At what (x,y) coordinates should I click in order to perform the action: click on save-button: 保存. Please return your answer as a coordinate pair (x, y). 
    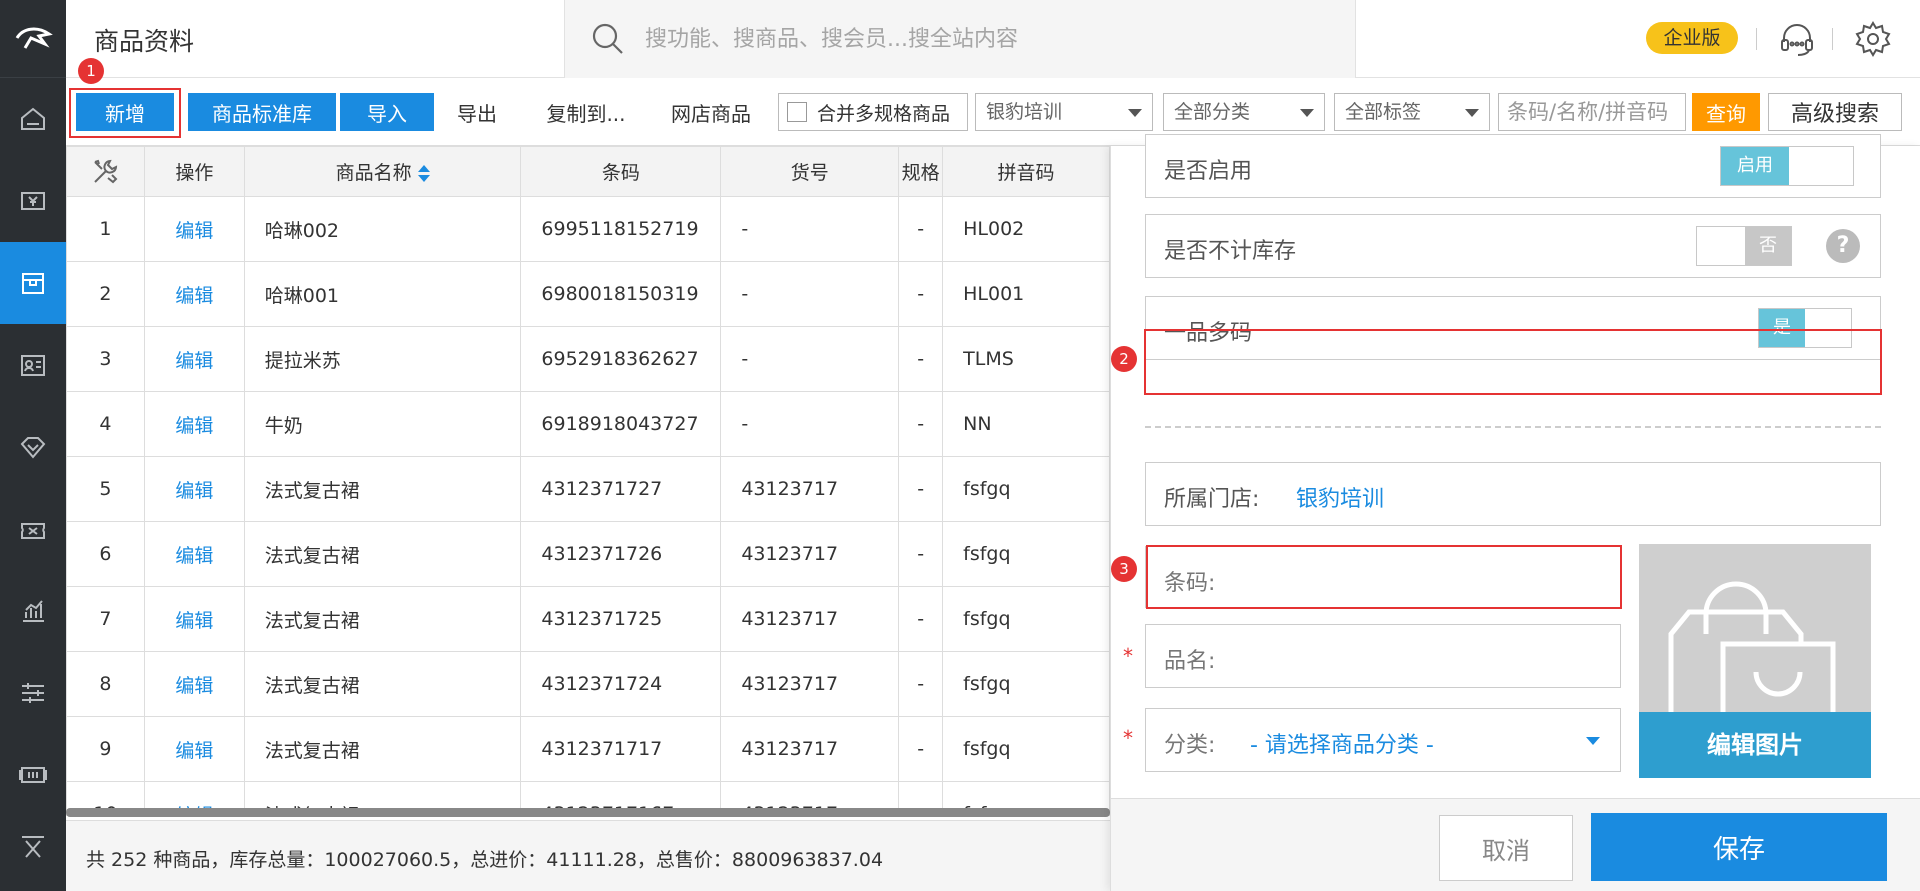
    Looking at the image, I should click on (1739, 847).